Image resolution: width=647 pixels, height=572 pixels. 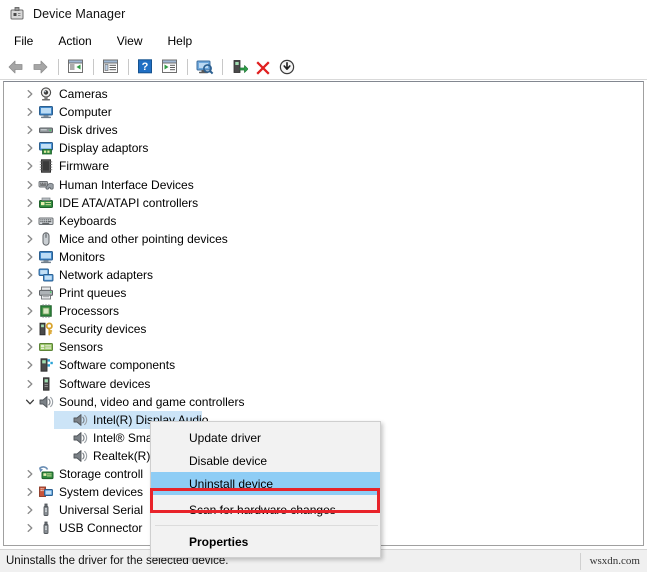 I want to click on ide-controller-icon, so click(x=46, y=203).